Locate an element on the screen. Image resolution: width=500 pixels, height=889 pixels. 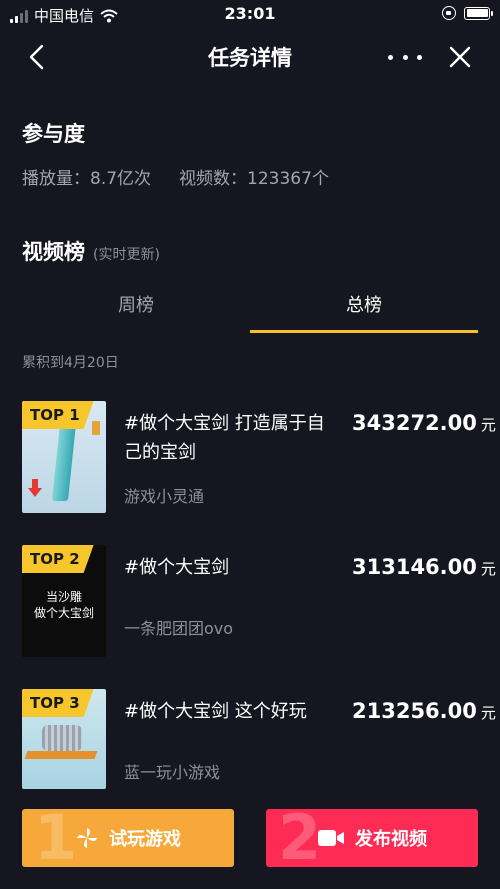
ranking-subtitle: (实时更新) is located at coordinates (126, 255).